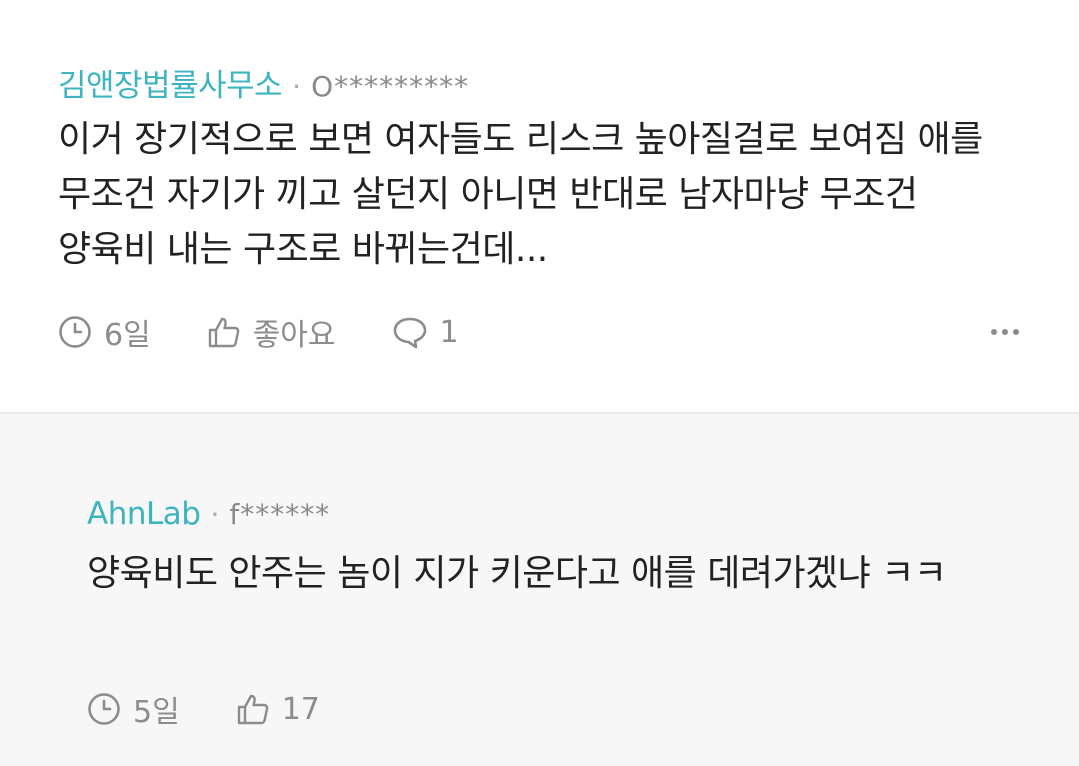  I want to click on reply-like-count: 17, so click(300, 709).